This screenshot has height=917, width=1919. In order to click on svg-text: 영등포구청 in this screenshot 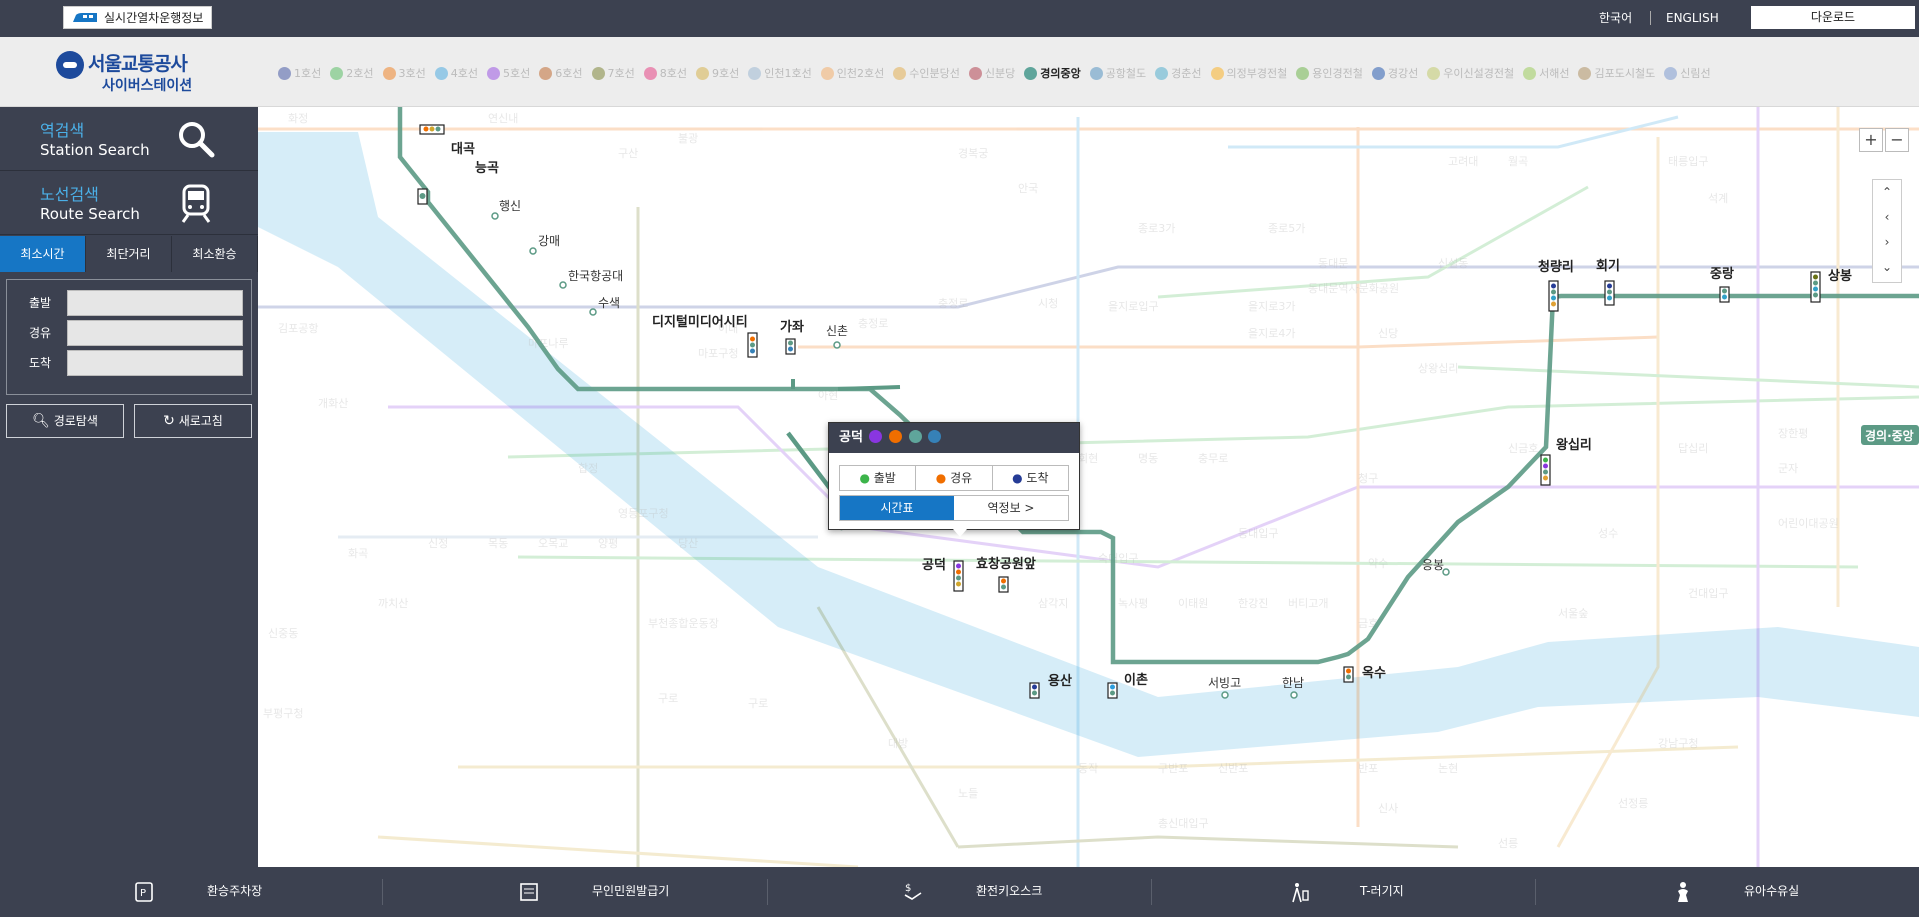, I will do `click(643, 513)`.